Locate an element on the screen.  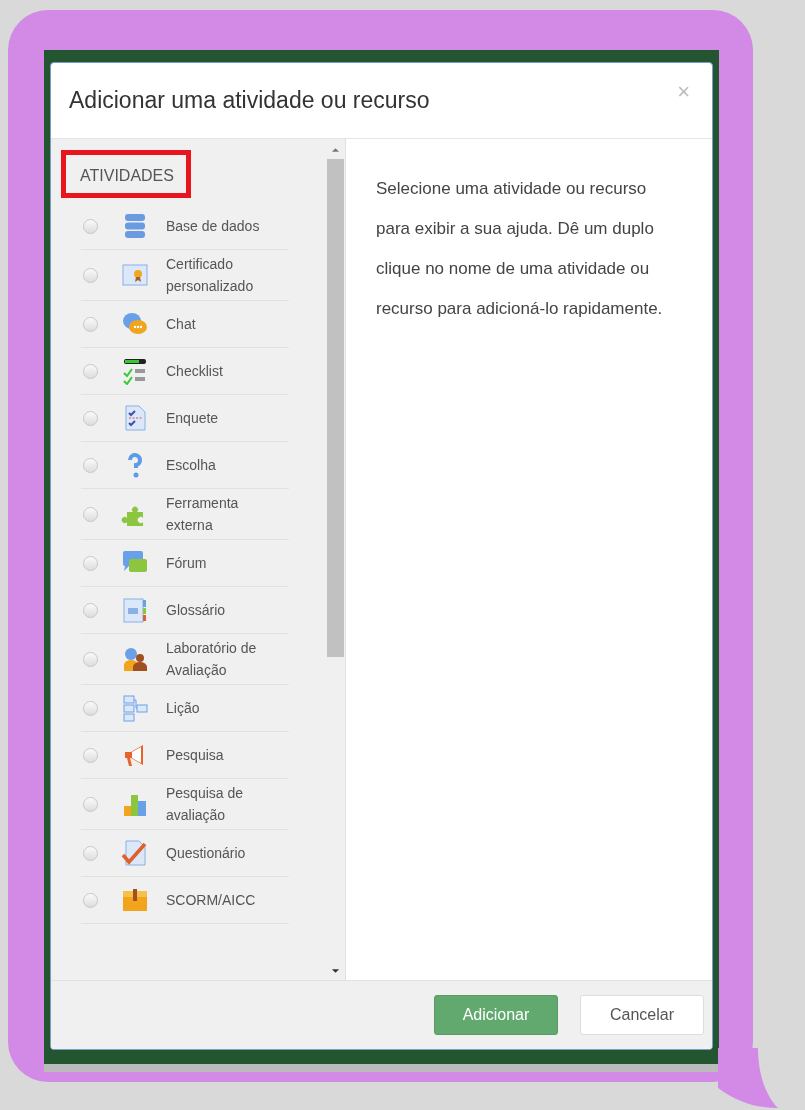
activity-label: Ferramenta externa is located at coordinates (203, 514).